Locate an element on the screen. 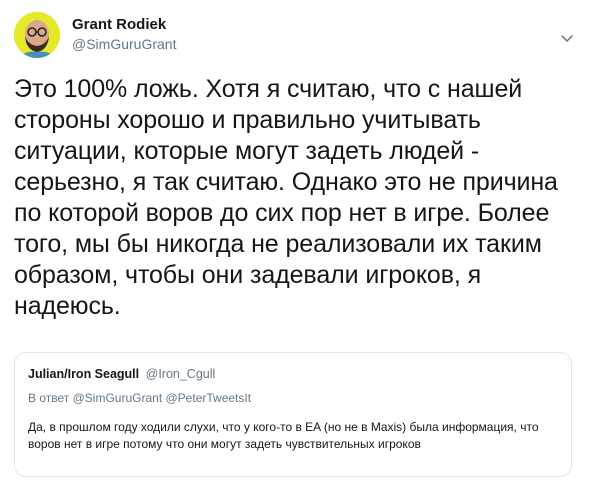  quoted-author-handle: @Iron_Cgull is located at coordinates (180, 374).